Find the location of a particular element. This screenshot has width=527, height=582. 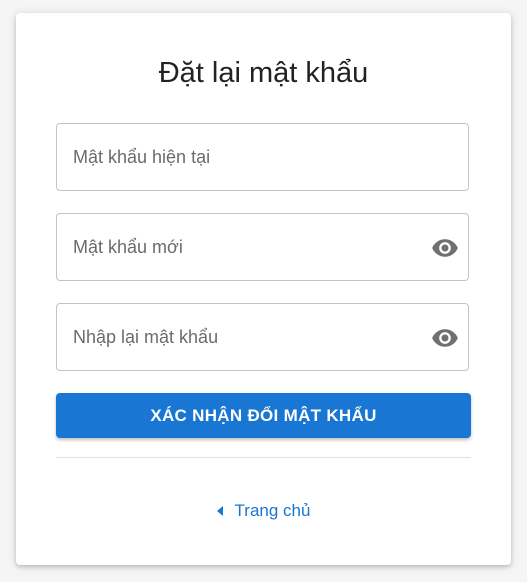

current-password-field is located at coordinates (262, 157).